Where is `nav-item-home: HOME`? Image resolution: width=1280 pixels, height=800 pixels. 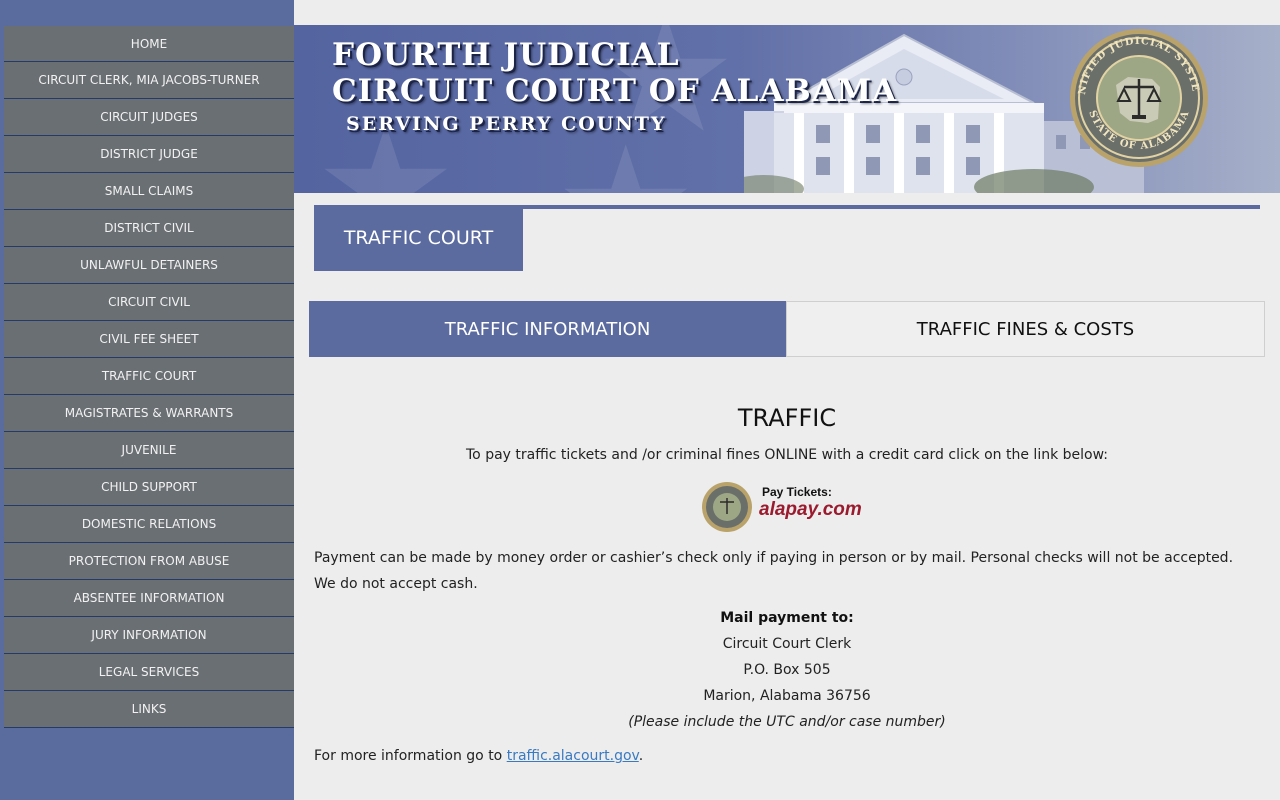 nav-item-home: HOME is located at coordinates (149, 44).